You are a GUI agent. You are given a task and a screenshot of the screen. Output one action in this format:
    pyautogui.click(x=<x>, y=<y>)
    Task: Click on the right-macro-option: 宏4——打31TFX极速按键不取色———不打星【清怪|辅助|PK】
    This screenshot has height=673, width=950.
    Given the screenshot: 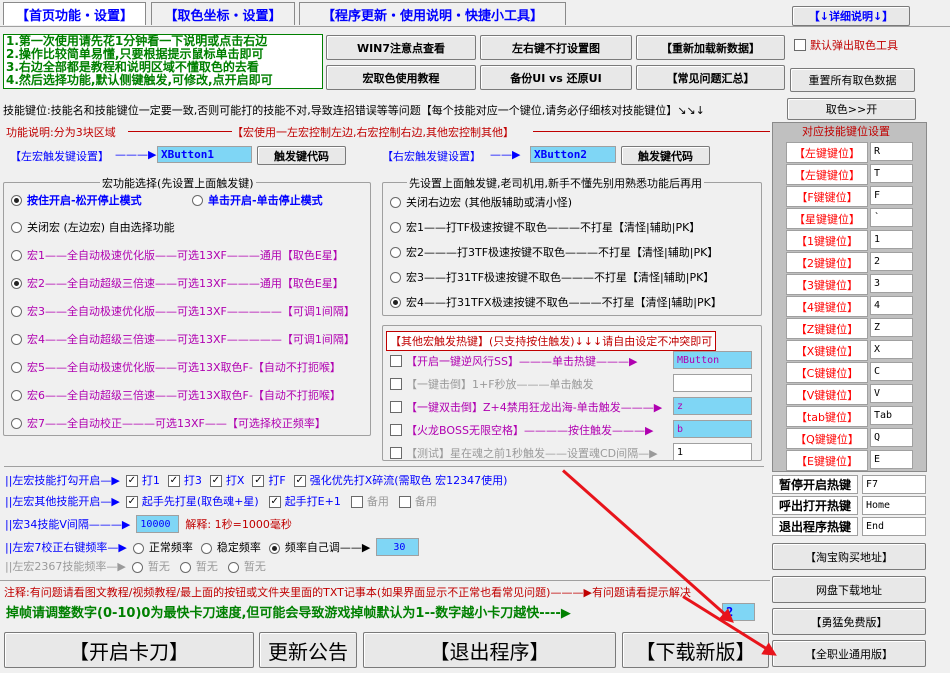 What is the action you would take?
    pyautogui.click(x=556, y=302)
    